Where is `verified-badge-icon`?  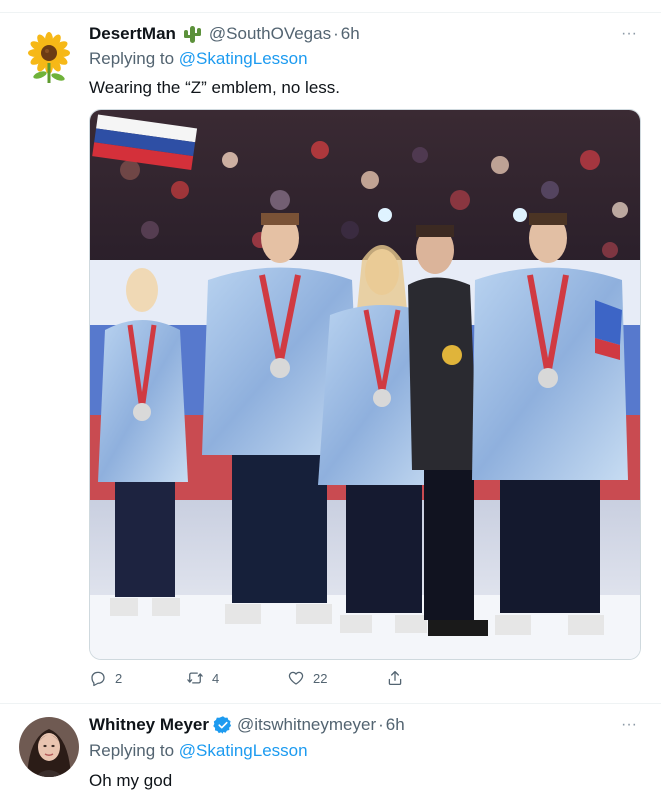 verified-badge-icon is located at coordinates (222, 725).